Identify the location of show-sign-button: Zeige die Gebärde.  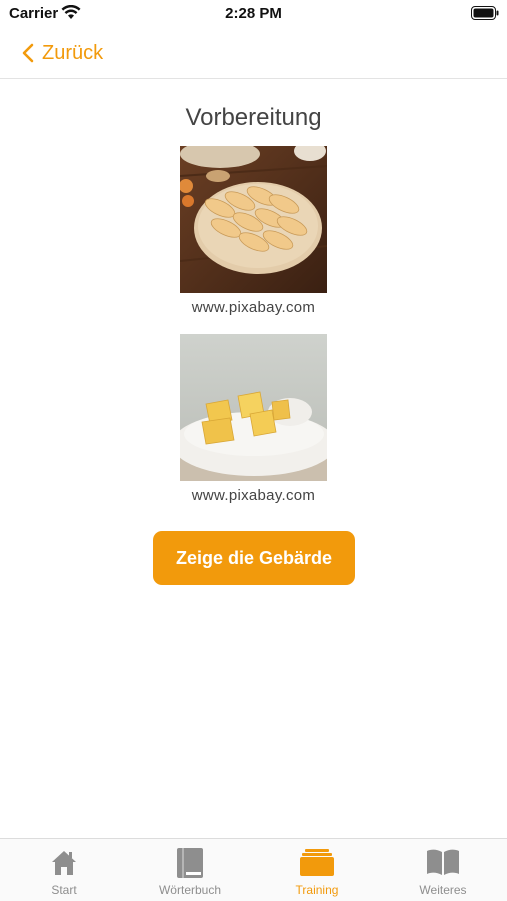
(254, 558).